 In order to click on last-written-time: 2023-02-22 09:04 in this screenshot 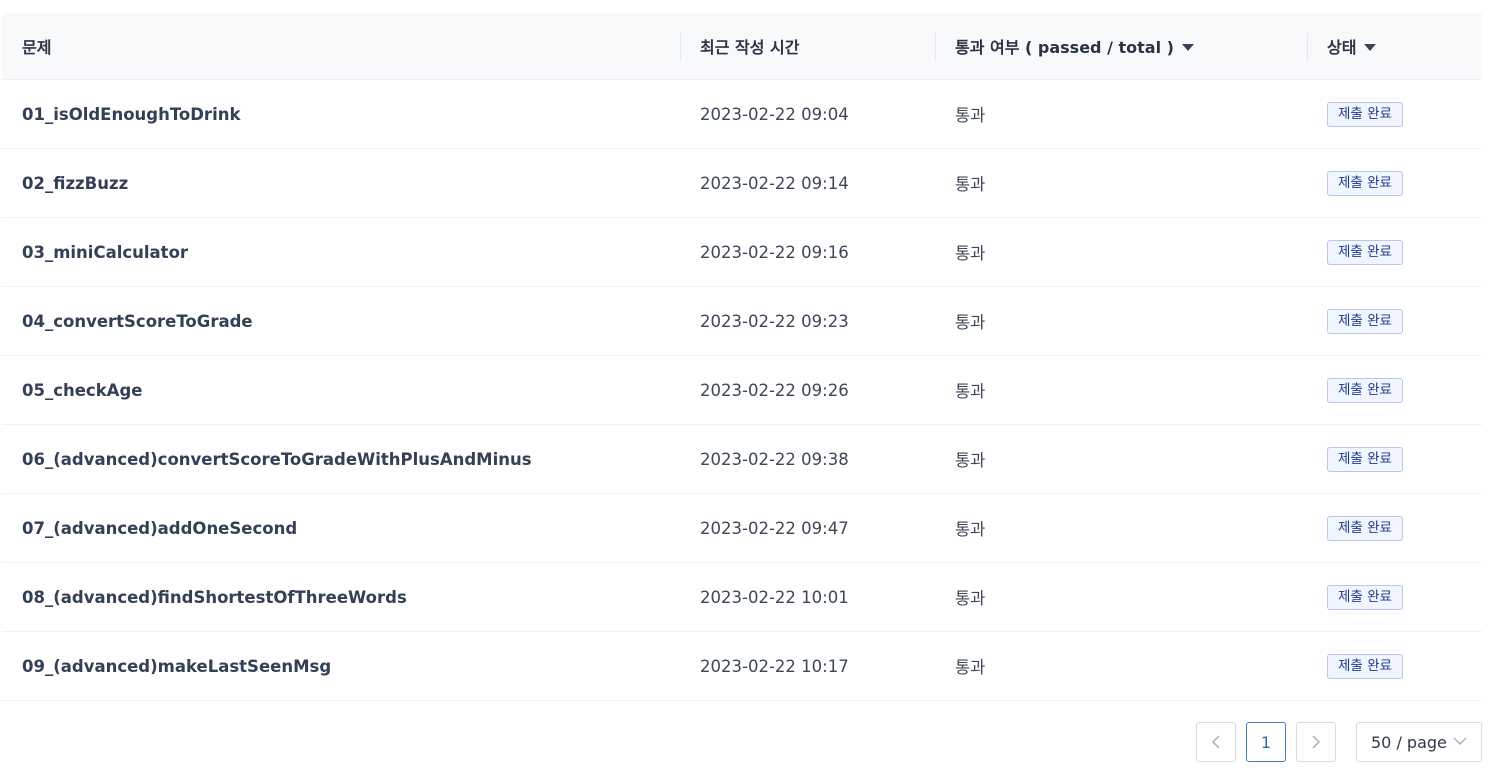, I will do `click(774, 114)`.